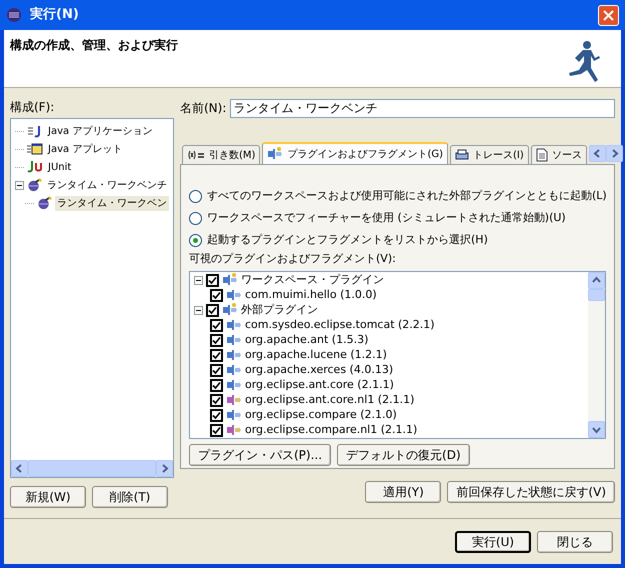 The height and width of the screenshot is (568, 625). What do you see at coordinates (347, 240) in the screenshot?
I see `radio-label: 起動するプラグインとフラグメントをリストから選択(H)` at bounding box center [347, 240].